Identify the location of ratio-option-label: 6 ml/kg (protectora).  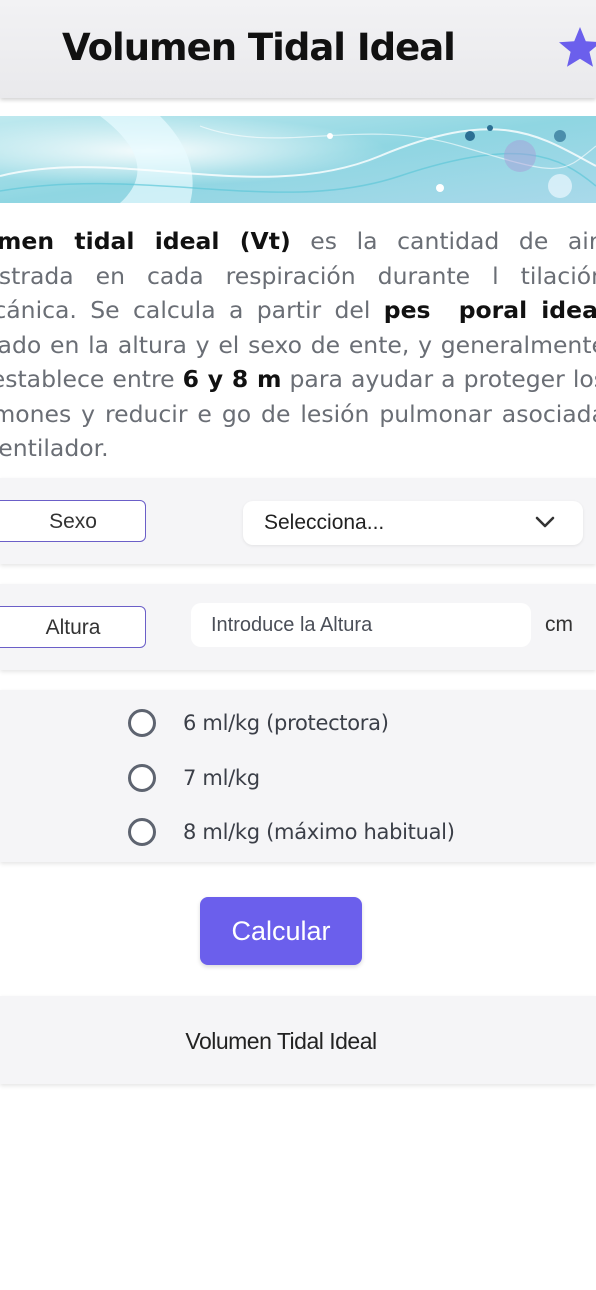
(286, 723).